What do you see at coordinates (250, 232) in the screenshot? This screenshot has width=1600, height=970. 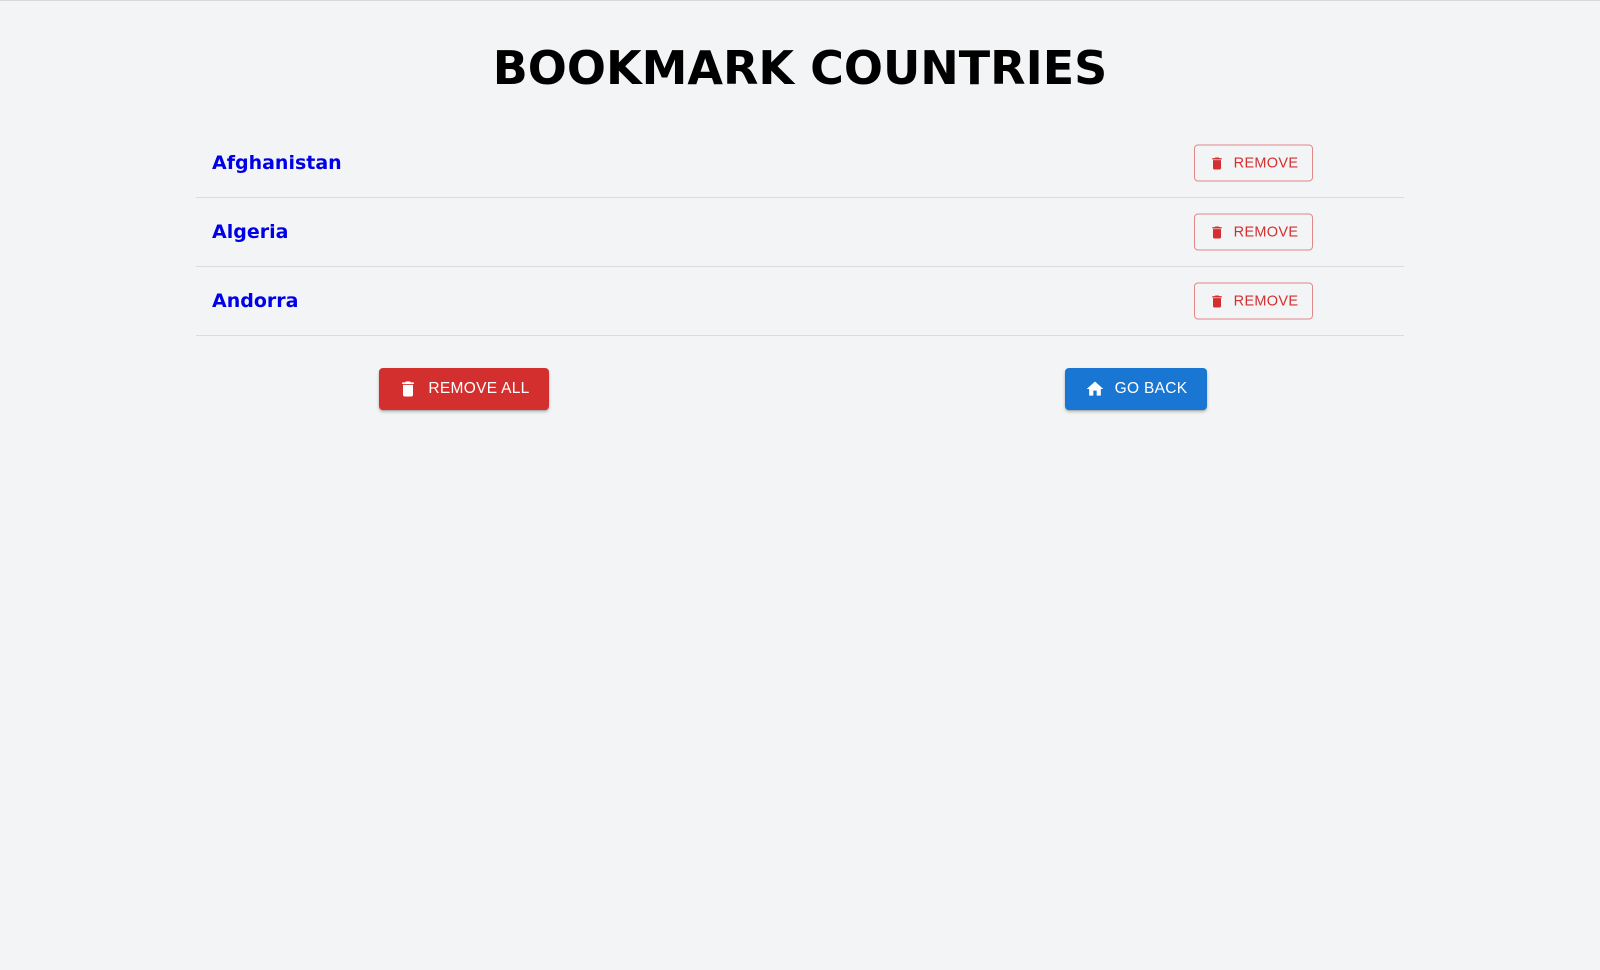 I see `country-link: Algeria` at bounding box center [250, 232].